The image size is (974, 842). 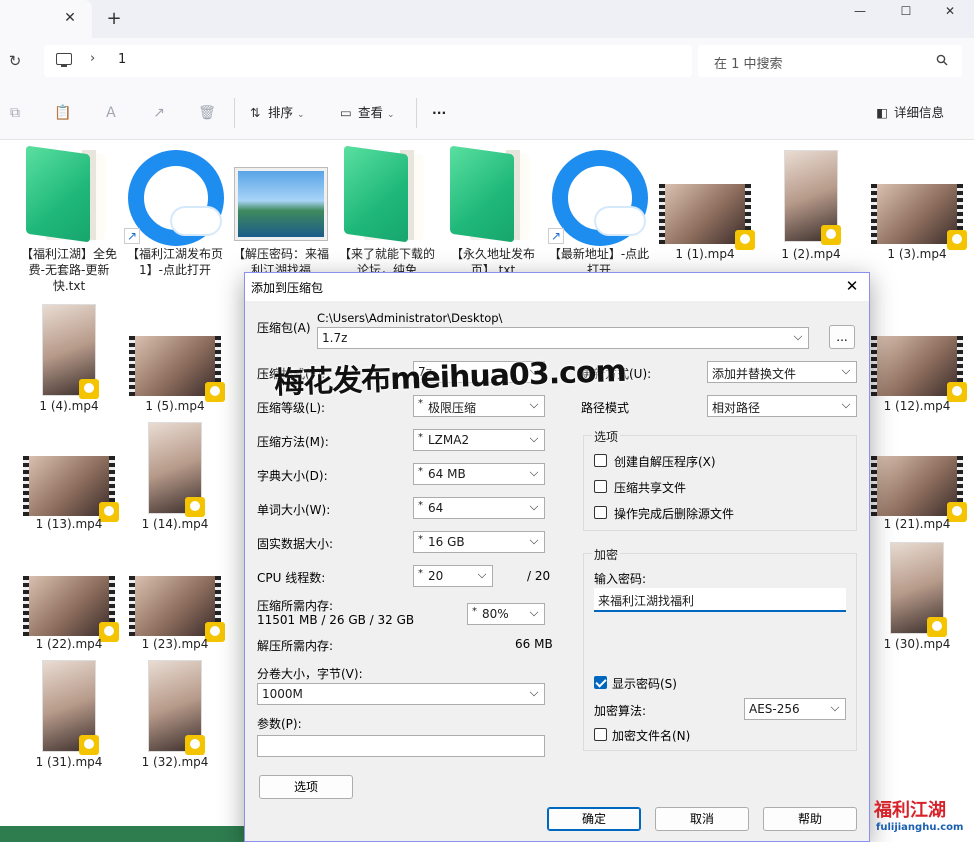 What do you see at coordinates (69, 717) in the screenshot?
I see `file-item: 1 (31).mp4` at bounding box center [69, 717].